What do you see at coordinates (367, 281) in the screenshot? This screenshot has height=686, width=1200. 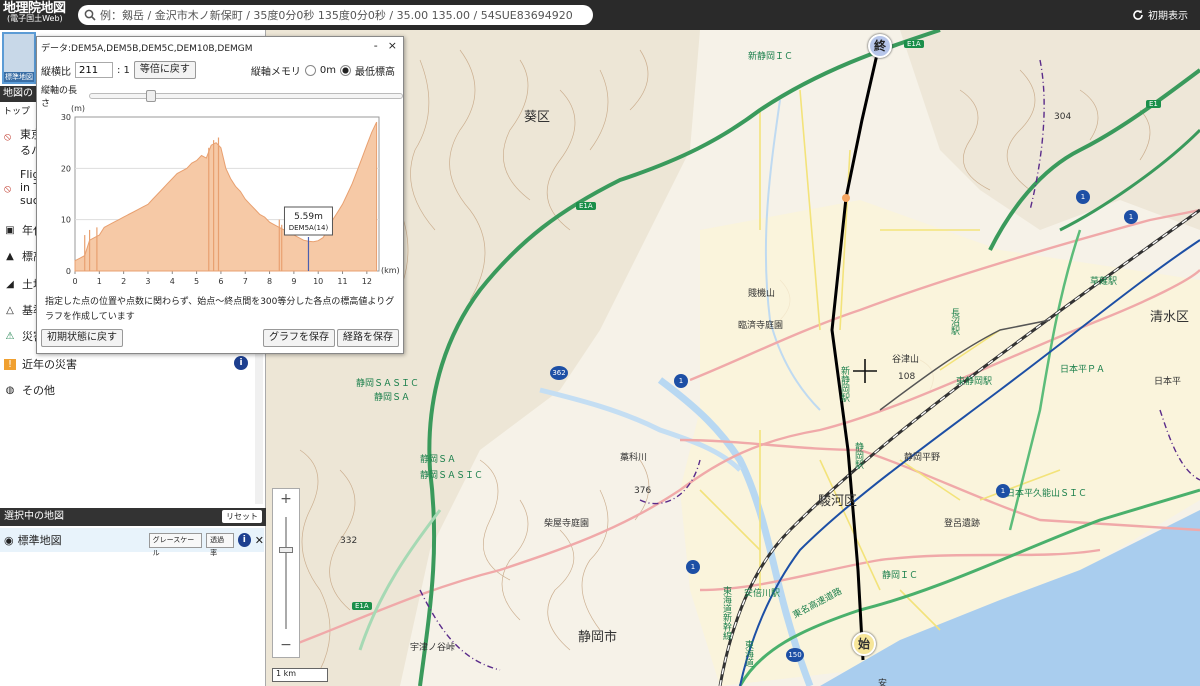 I see `x-tick-label-12: 12` at bounding box center [367, 281].